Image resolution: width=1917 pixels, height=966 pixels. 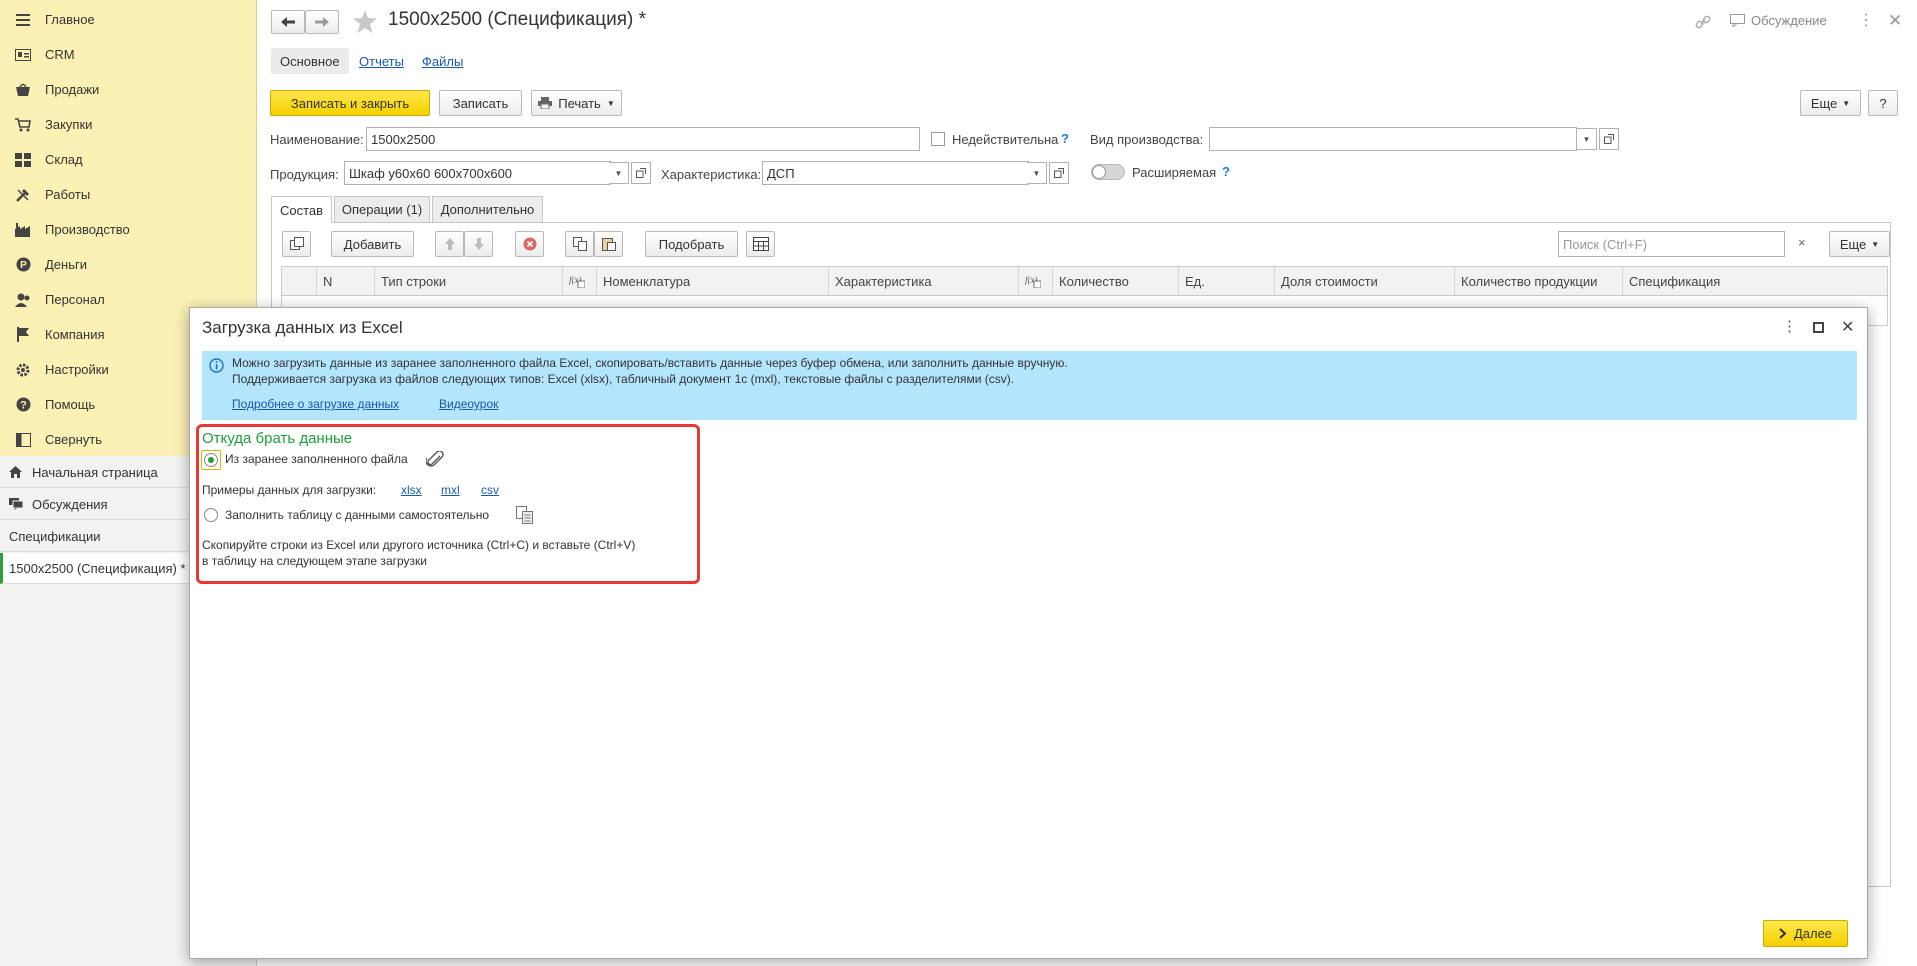 I want to click on production-kind-open, so click(x=1609, y=139).